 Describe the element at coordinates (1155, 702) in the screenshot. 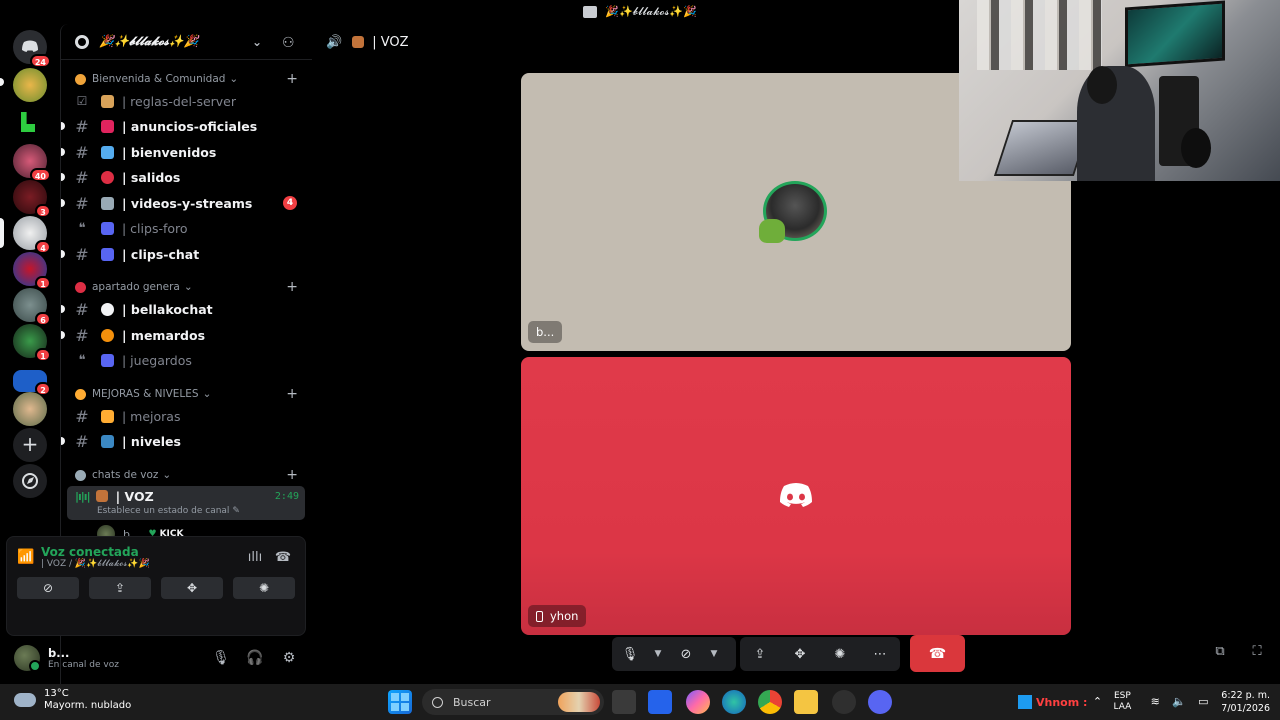

I see `wifi-icon: ≋` at that location.